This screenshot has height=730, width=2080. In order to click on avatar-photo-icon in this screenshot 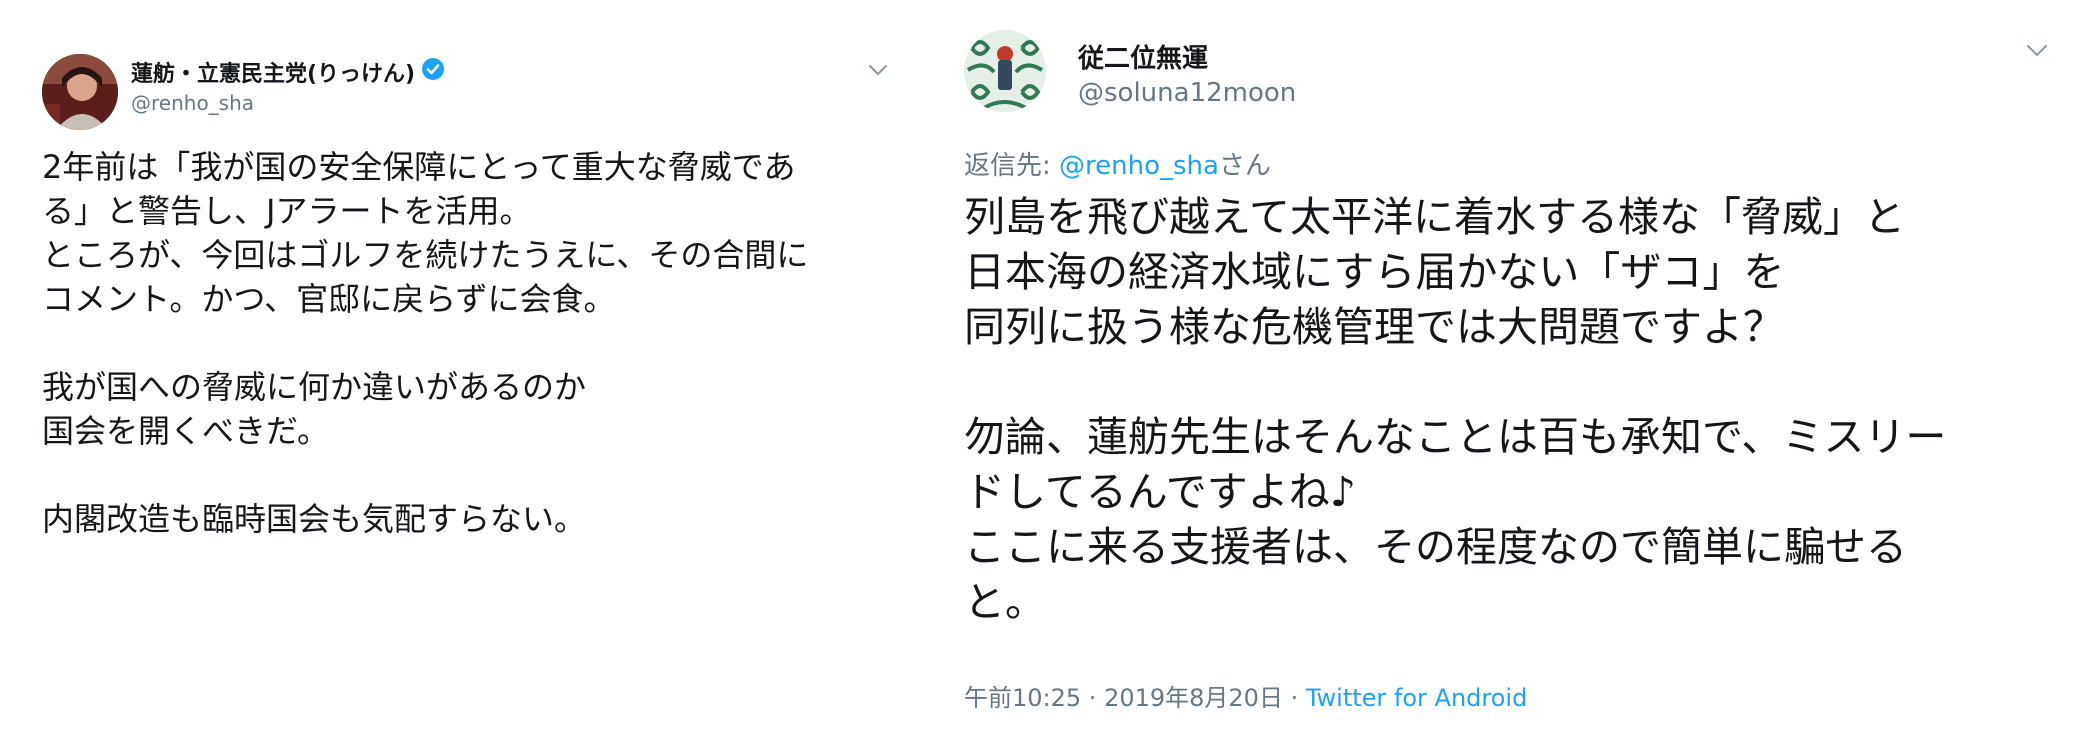, I will do `click(80, 92)`.